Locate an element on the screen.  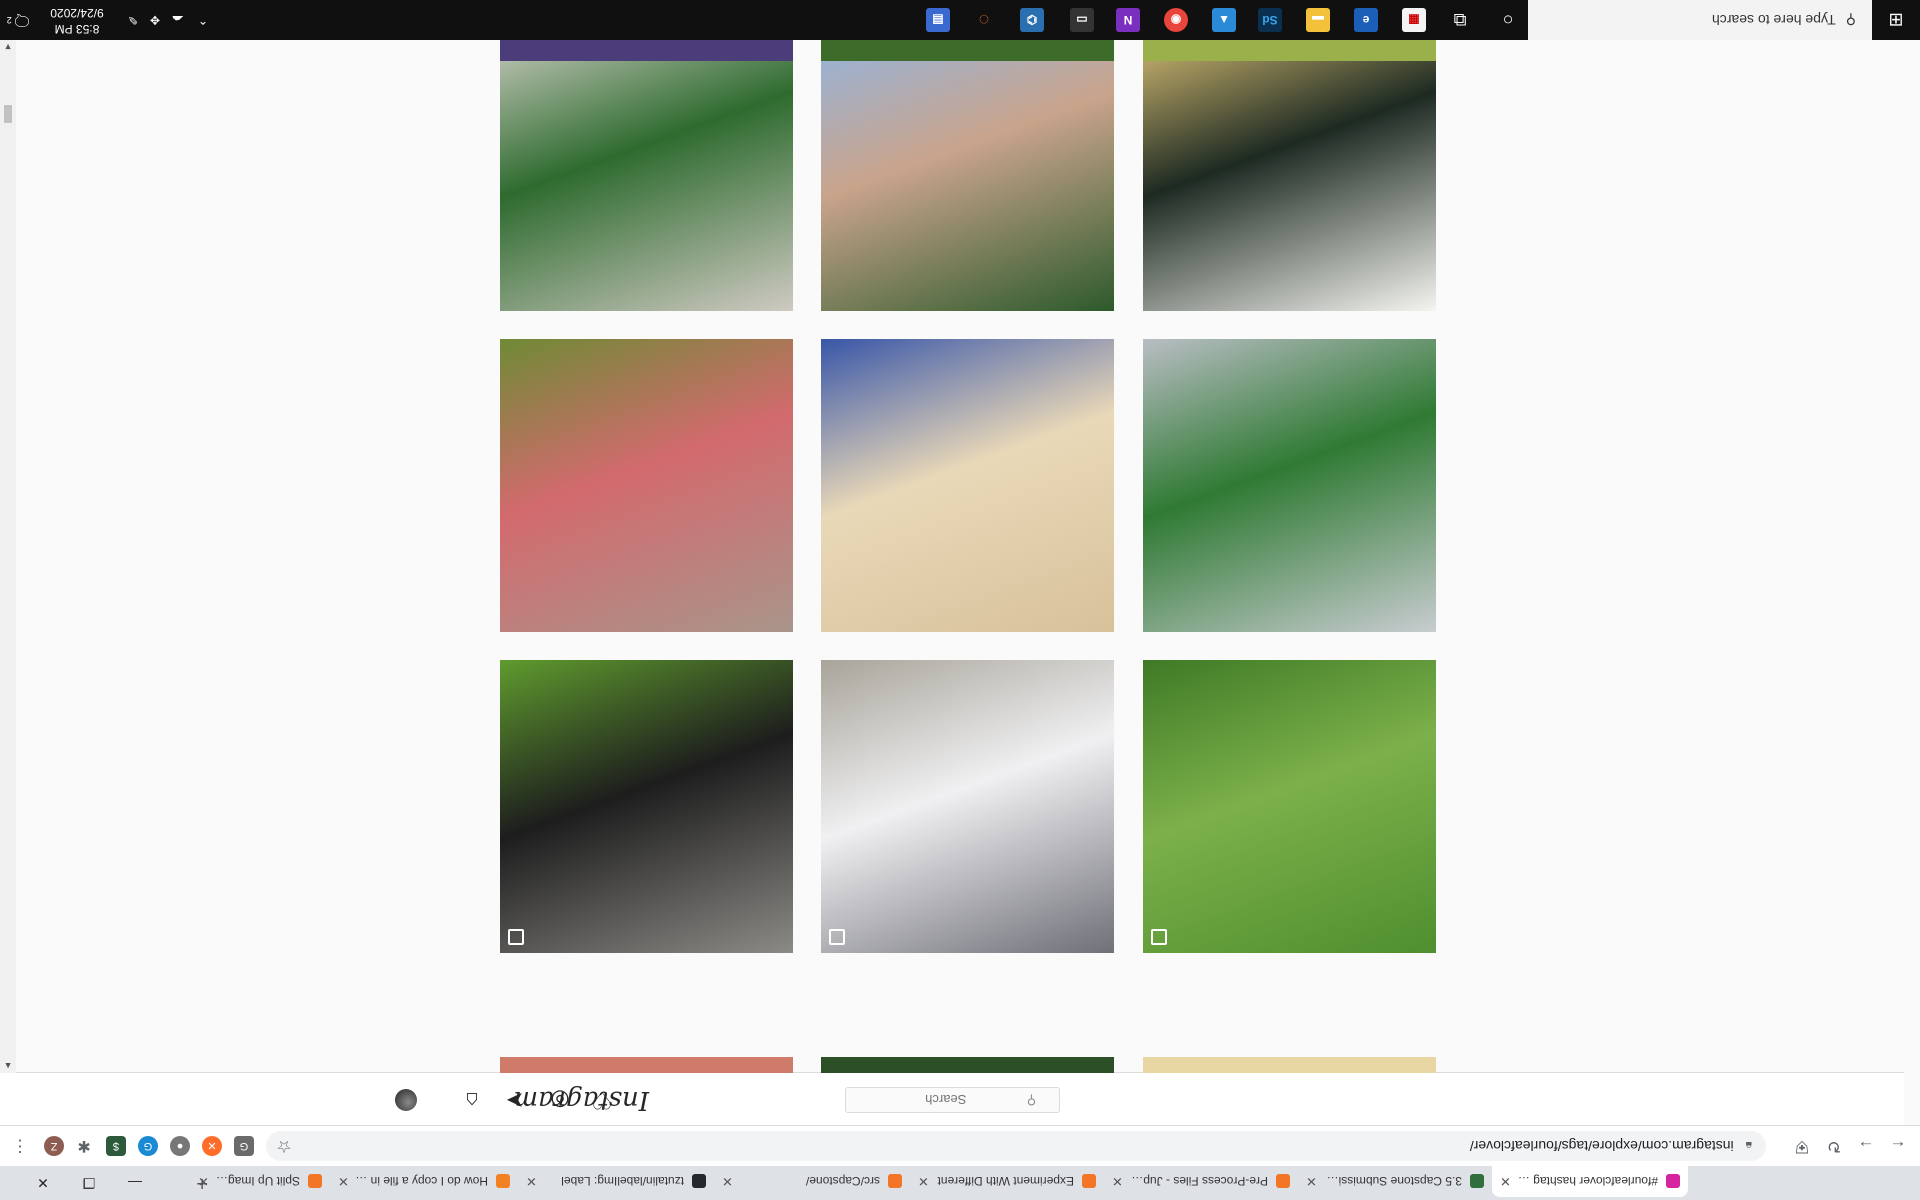
microsoft-store-icon: ▦ is located at coordinates (1414, 20).